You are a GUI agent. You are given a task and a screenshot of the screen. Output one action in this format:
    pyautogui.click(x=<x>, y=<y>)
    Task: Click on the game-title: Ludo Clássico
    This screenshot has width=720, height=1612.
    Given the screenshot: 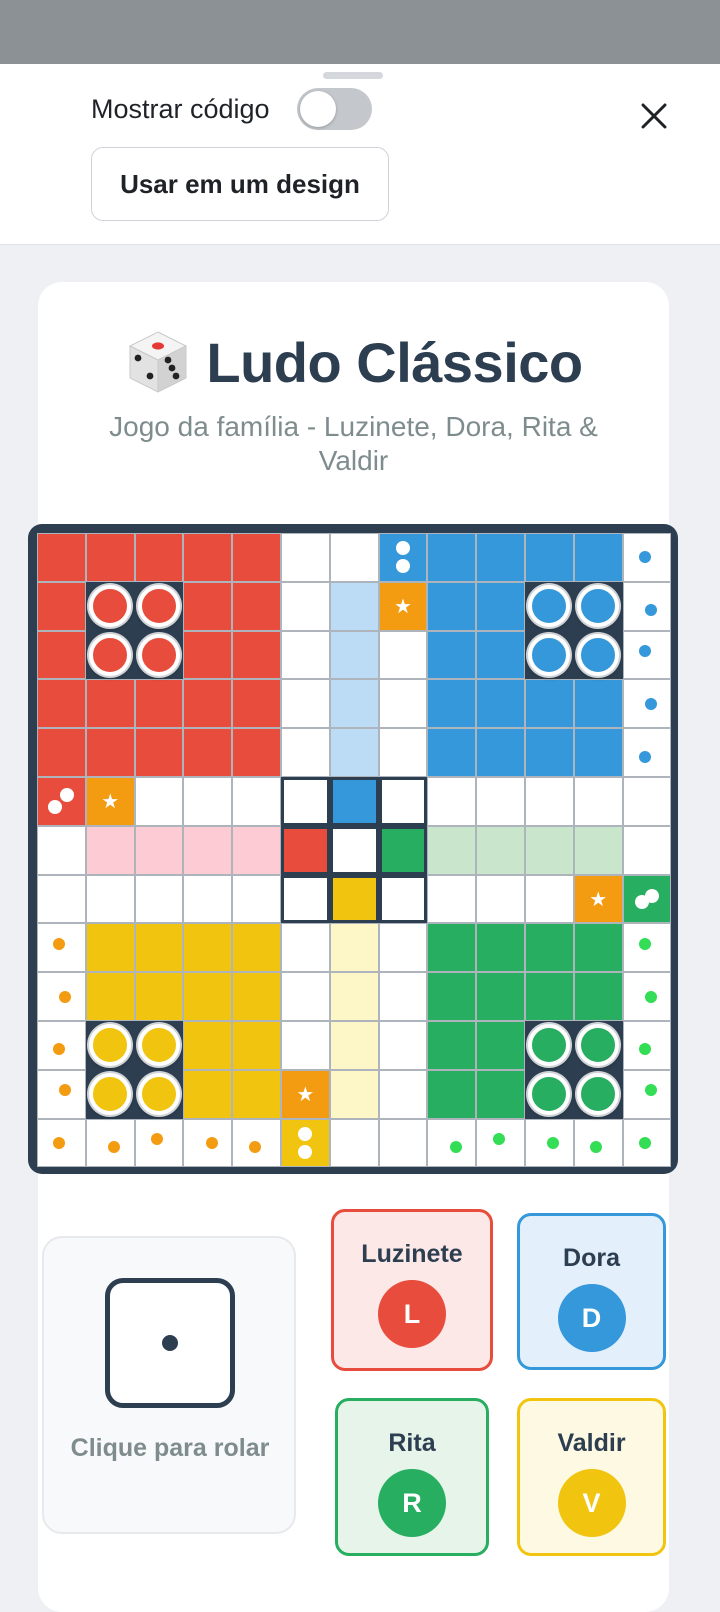 What is the action you would take?
    pyautogui.click(x=394, y=362)
    